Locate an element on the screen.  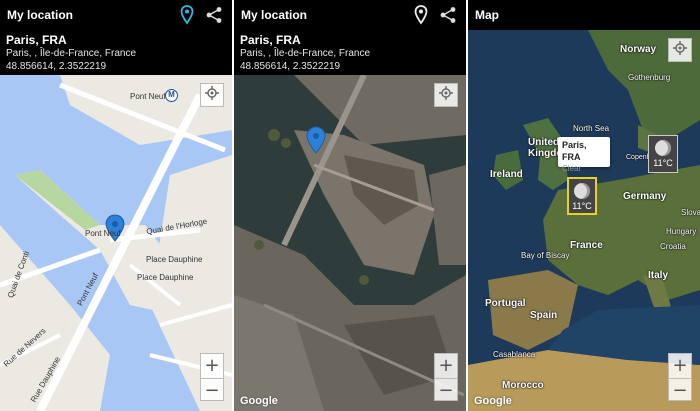
map-label-france: France is located at coordinates (586, 245).